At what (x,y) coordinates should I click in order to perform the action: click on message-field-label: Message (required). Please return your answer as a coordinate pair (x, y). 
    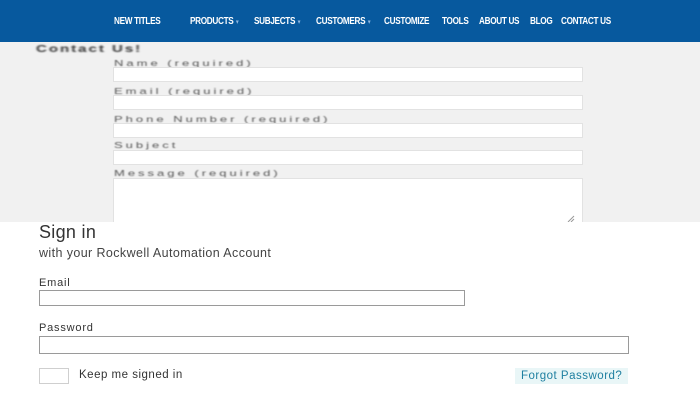
    Looking at the image, I should click on (197, 173).